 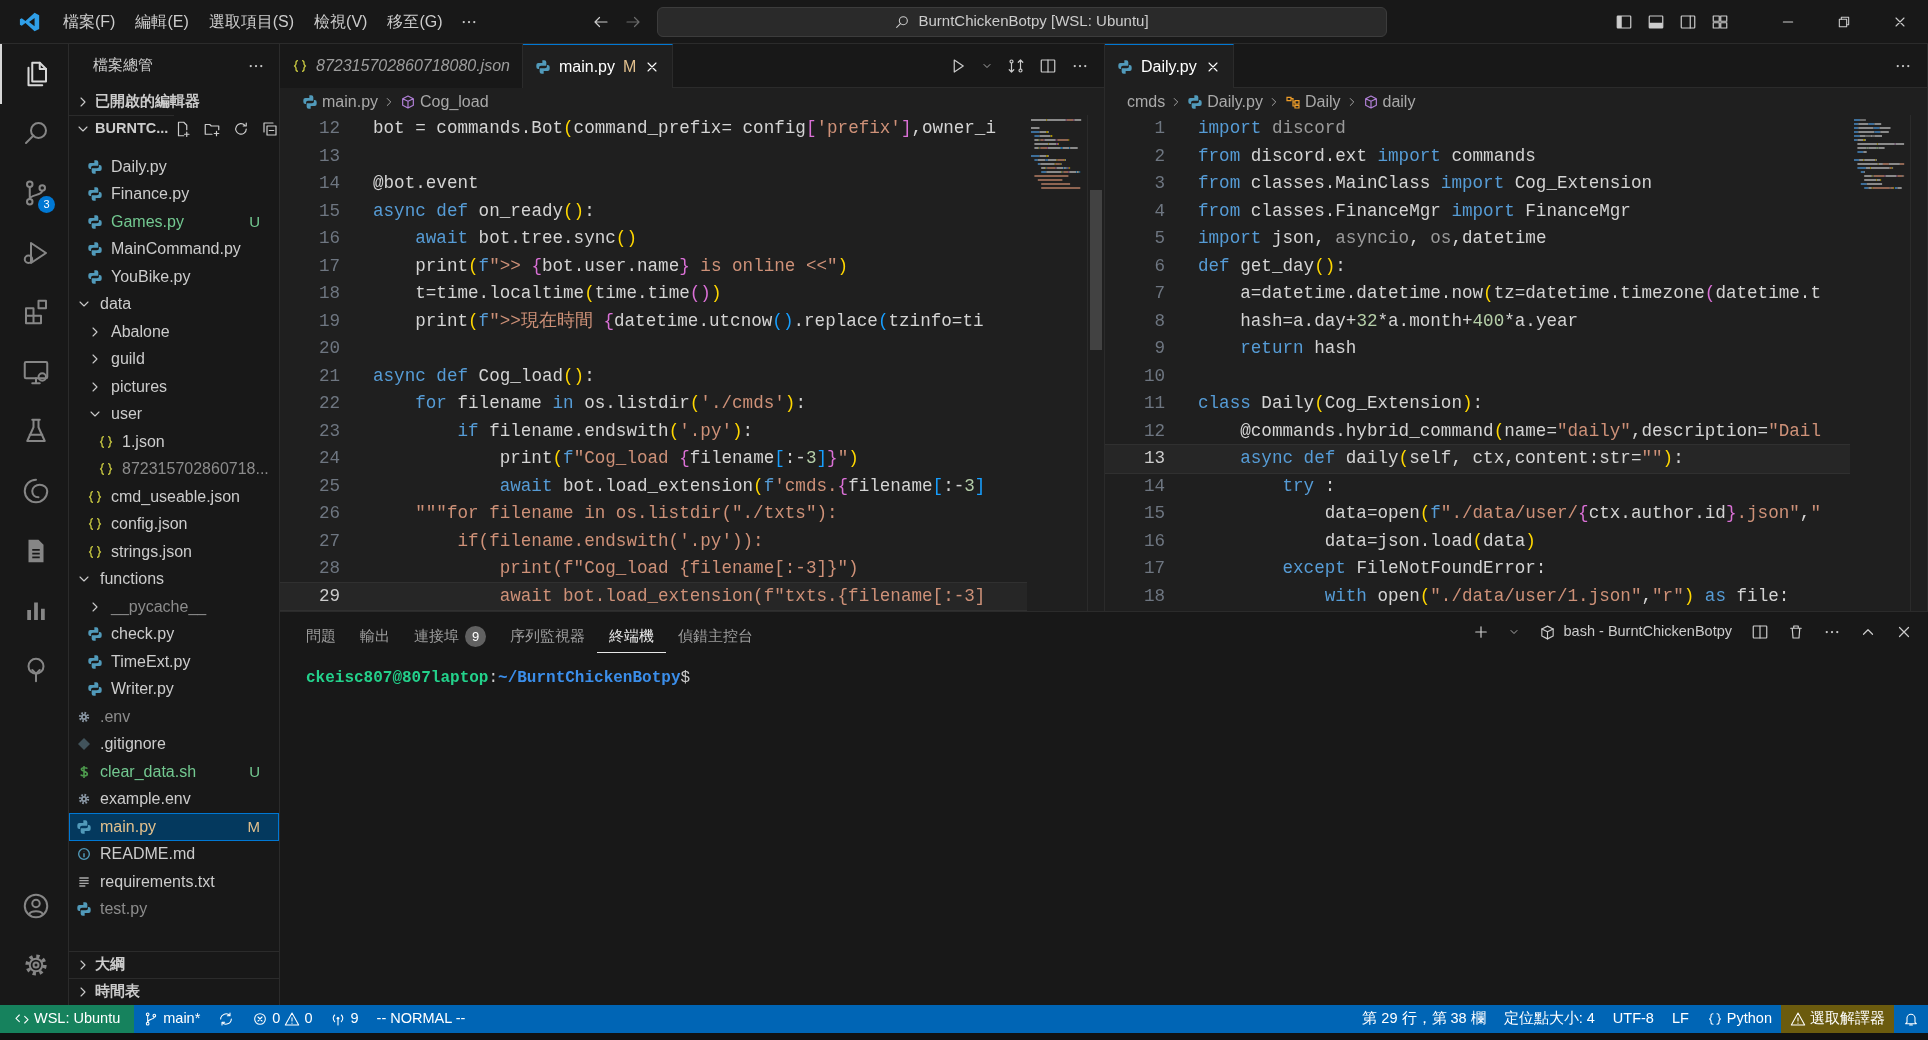 I want to click on line-number: 28, so click(x=329, y=568).